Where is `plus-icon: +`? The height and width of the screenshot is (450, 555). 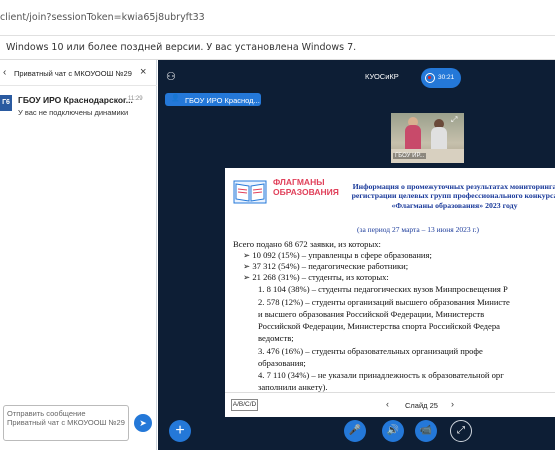 plus-icon: + is located at coordinates (180, 430).